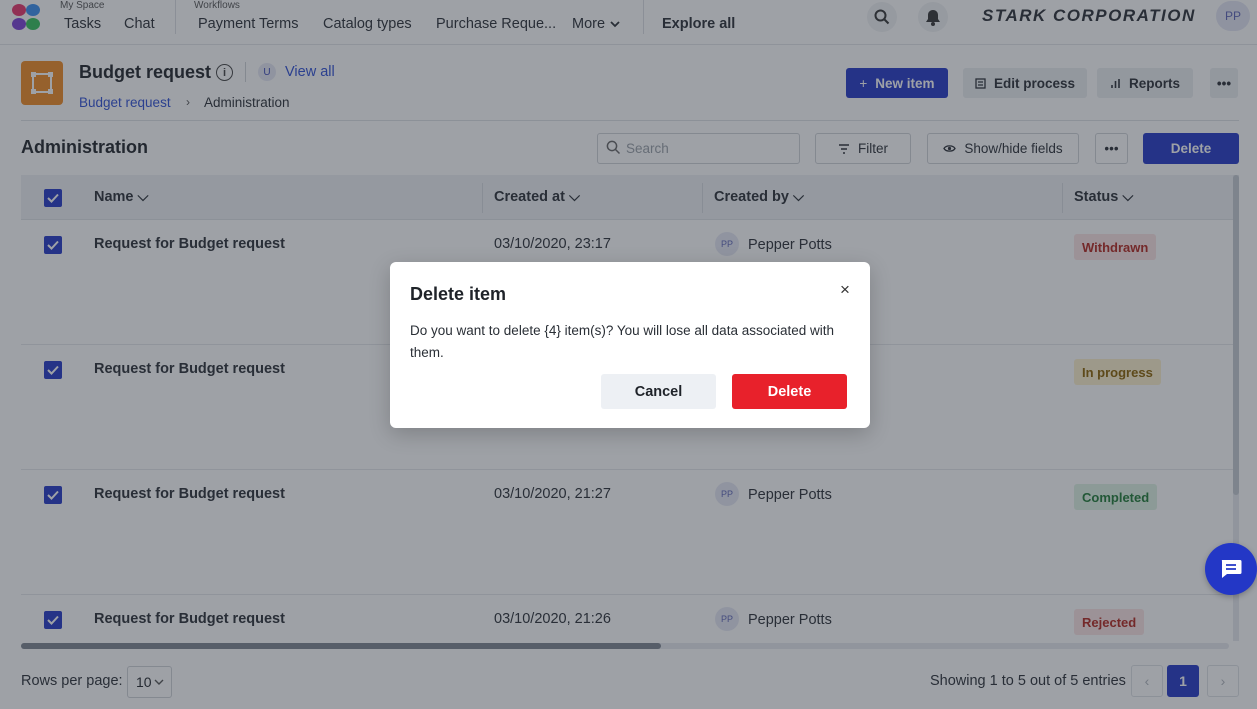  What do you see at coordinates (658, 391) in the screenshot?
I see `cancel-button: Cancel` at bounding box center [658, 391].